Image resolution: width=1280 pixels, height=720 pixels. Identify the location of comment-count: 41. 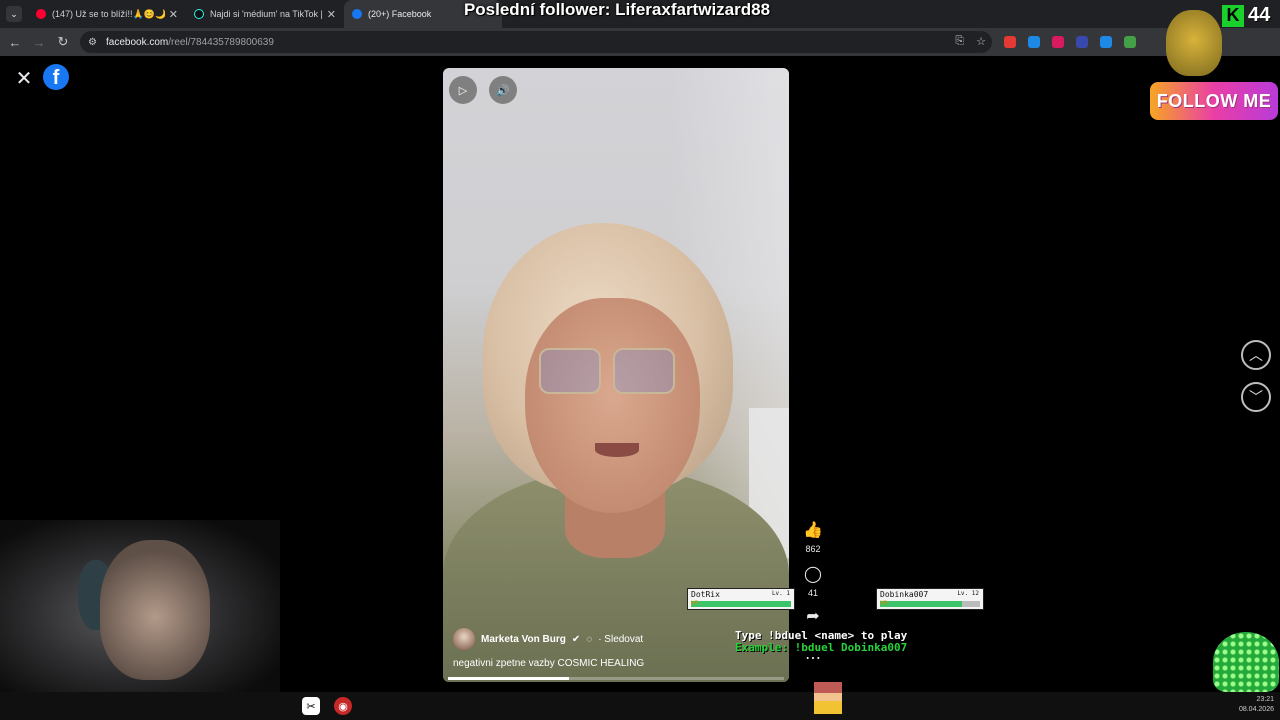
(812, 593).